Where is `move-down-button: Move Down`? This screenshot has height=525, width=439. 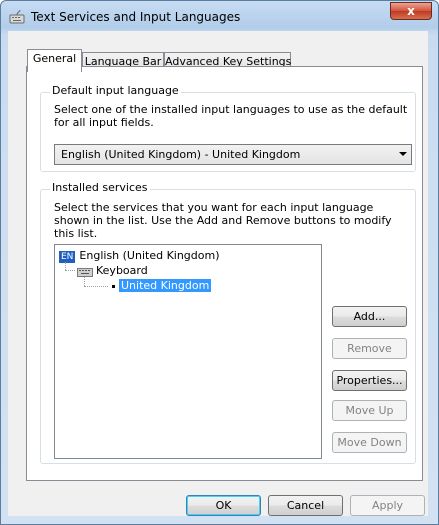
move-down-button: Move Down is located at coordinates (369, 442).